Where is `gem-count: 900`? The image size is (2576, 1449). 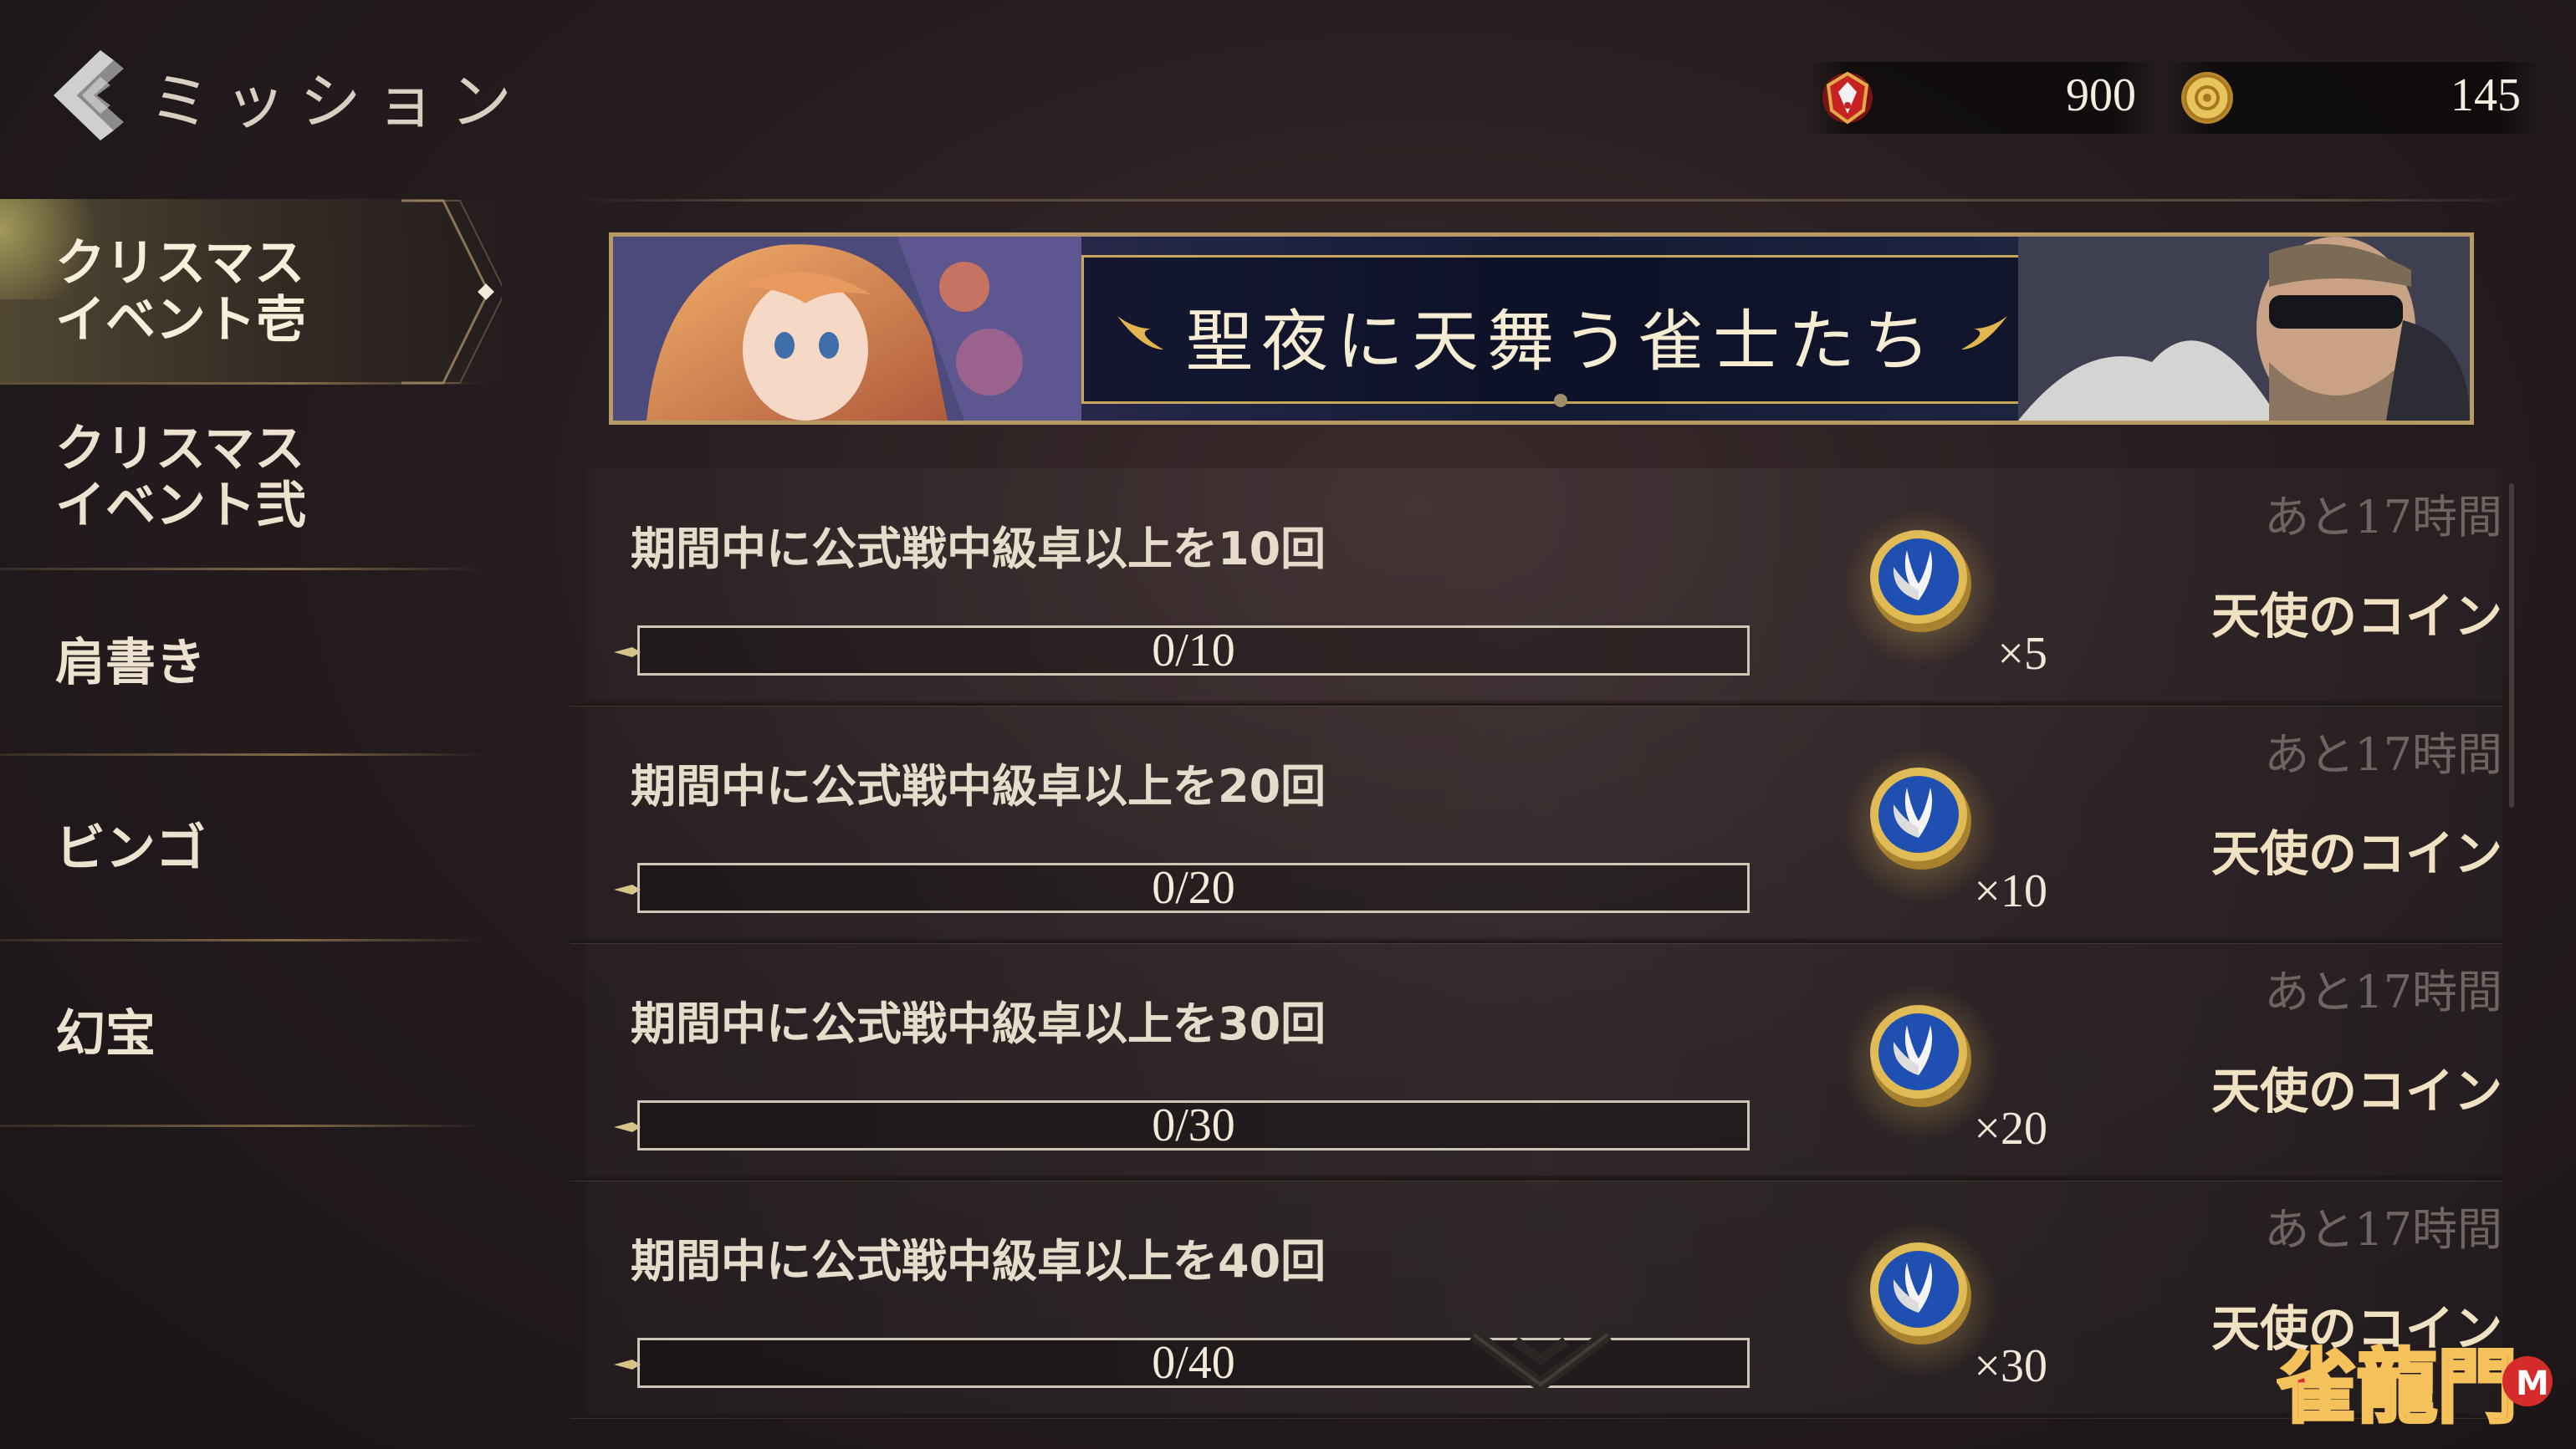 gem-count: 900 is located at coordinates (2101, 95).